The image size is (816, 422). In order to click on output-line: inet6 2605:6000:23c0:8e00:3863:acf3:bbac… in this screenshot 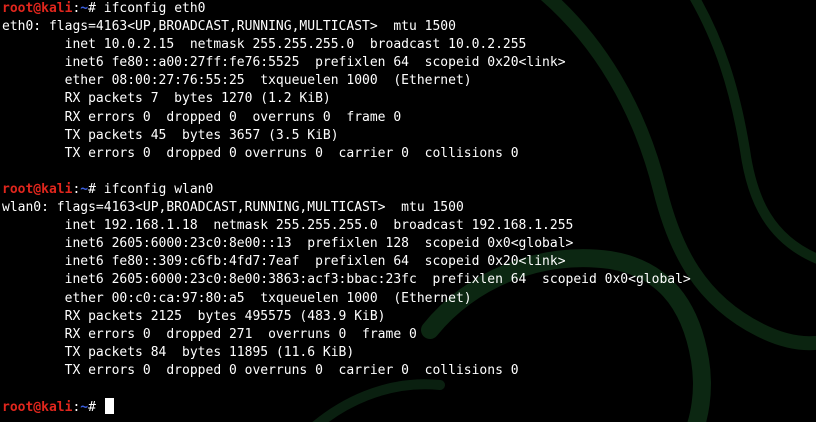, I will do `click(346, 280)`.